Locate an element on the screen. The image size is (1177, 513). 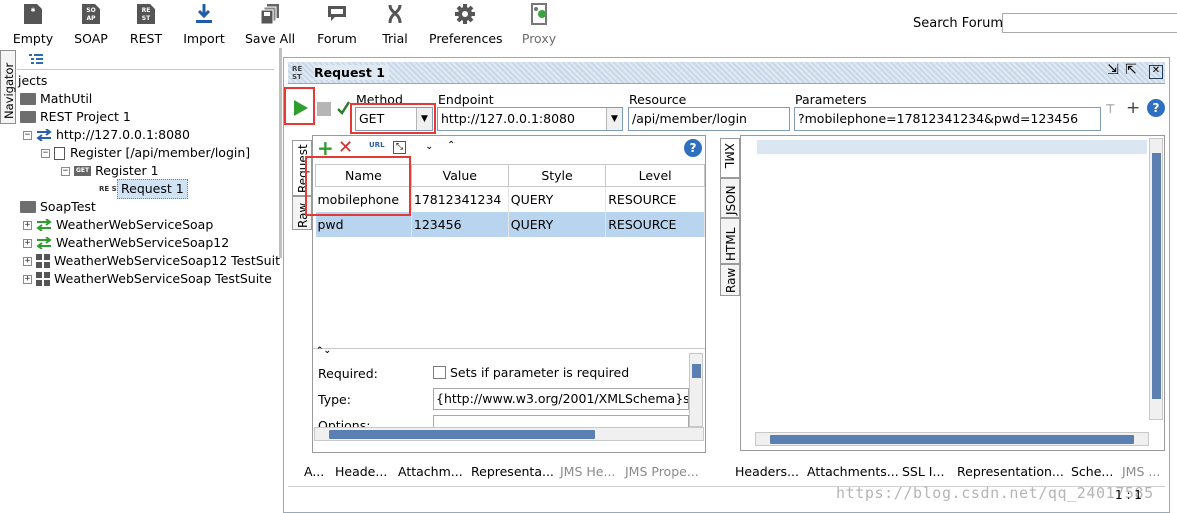
empty-button: ✱ Empty is located at coordinates (33, 24).